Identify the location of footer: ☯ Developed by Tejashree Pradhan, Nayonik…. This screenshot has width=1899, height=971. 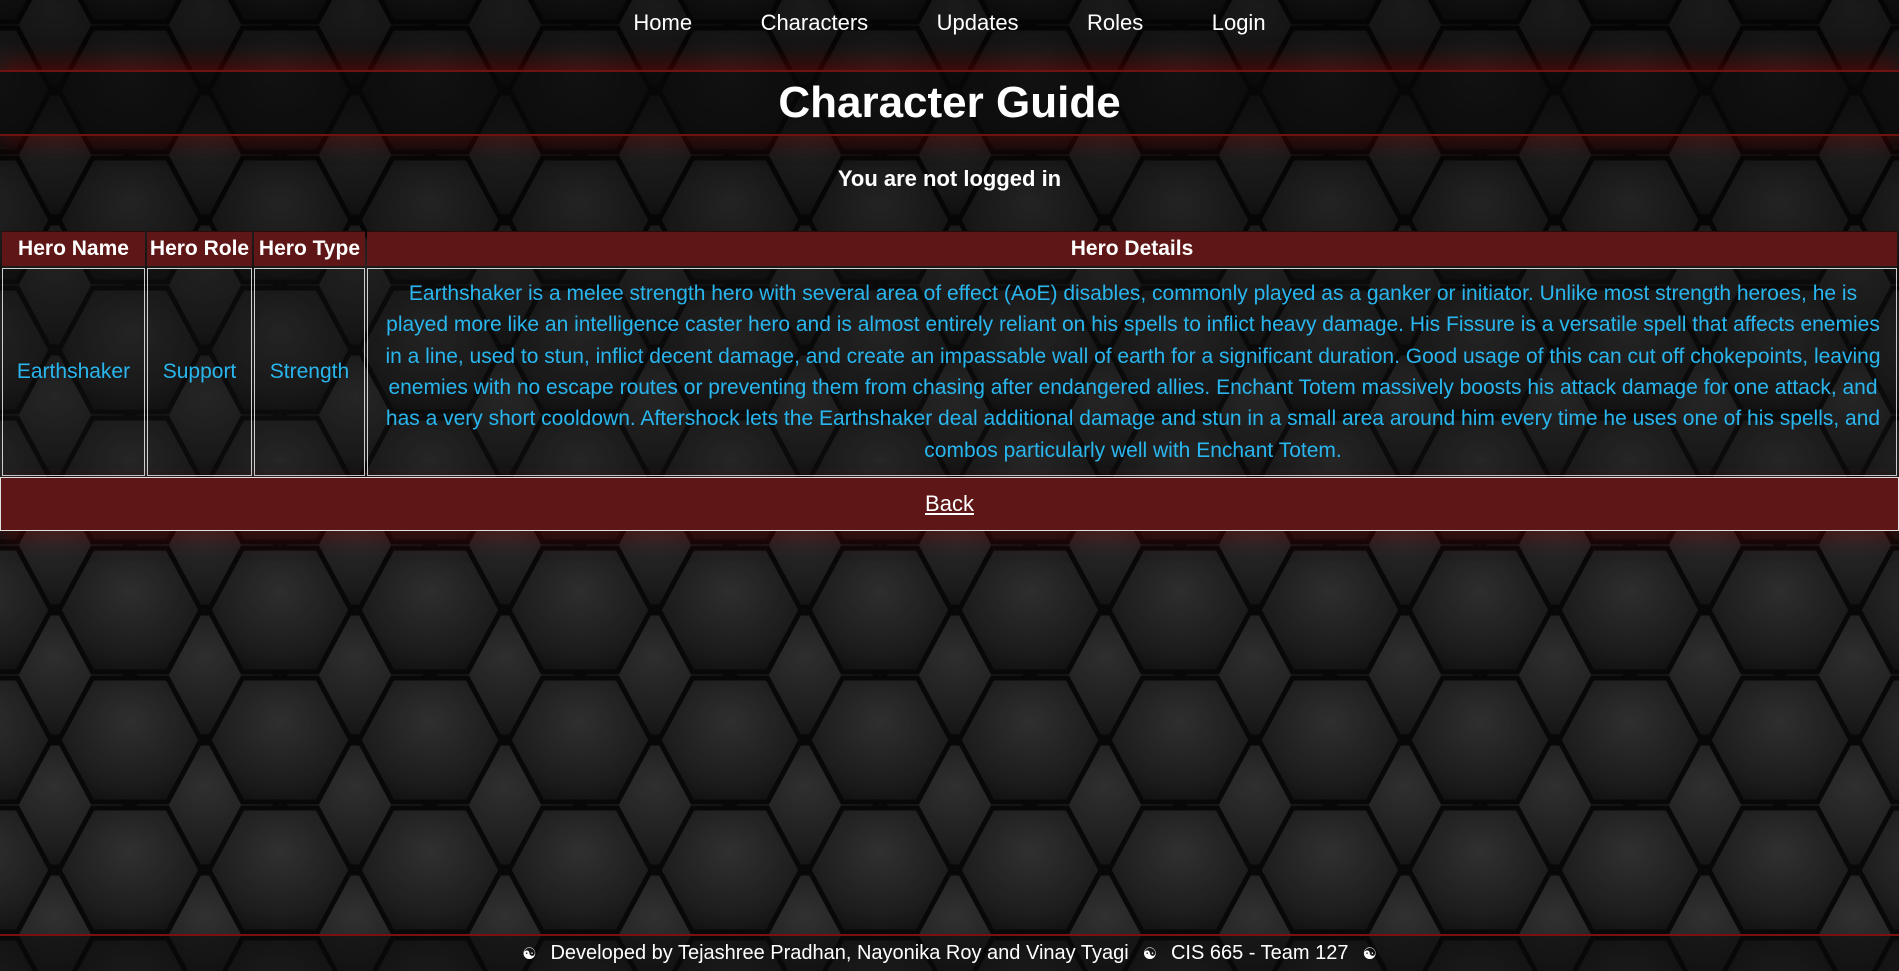
(949, 952).